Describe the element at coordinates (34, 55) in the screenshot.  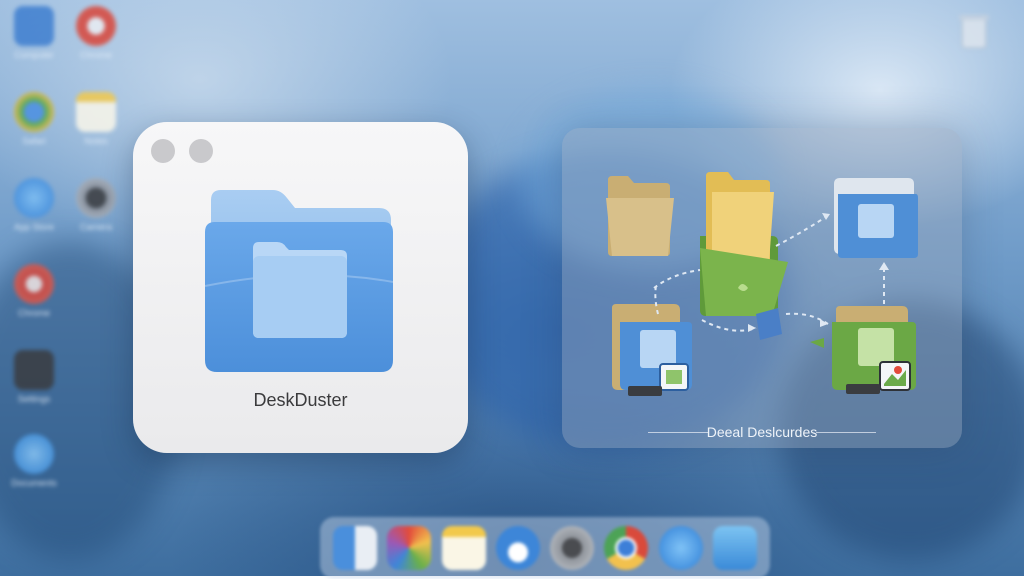
I see `desktop-icon-label: Computer` at that location.